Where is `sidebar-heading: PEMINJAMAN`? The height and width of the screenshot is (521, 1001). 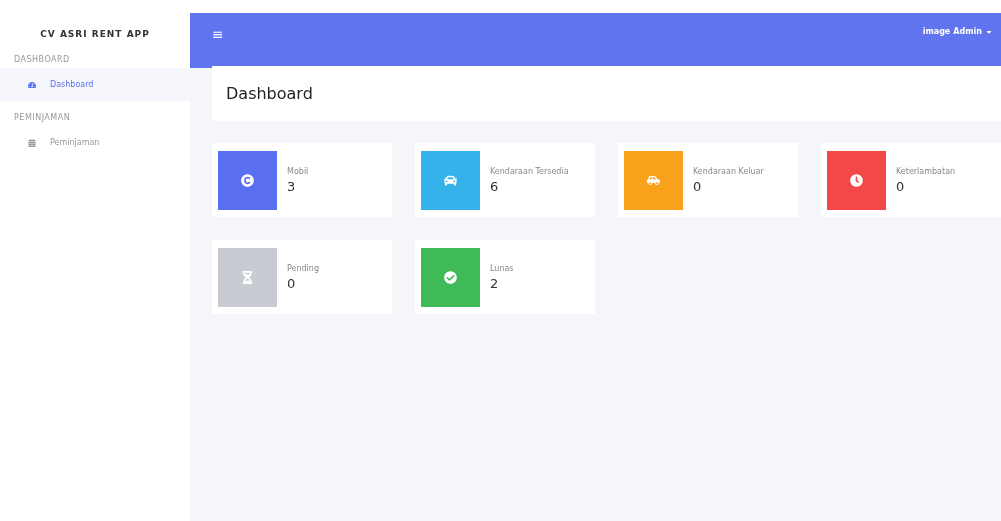
sidebar-heading: PEMINJAMAN is located at coordinates (42, 118).